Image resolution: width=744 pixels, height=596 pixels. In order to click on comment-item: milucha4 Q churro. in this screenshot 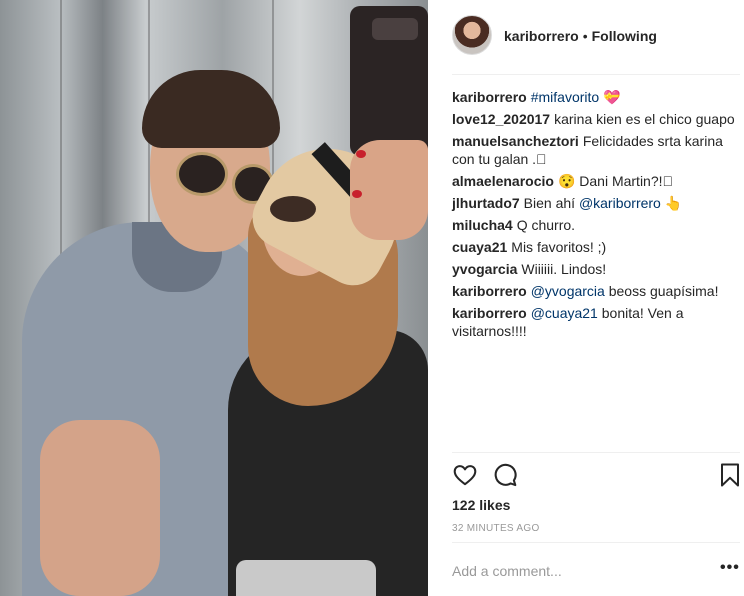, I will do `click(597, 225)`.